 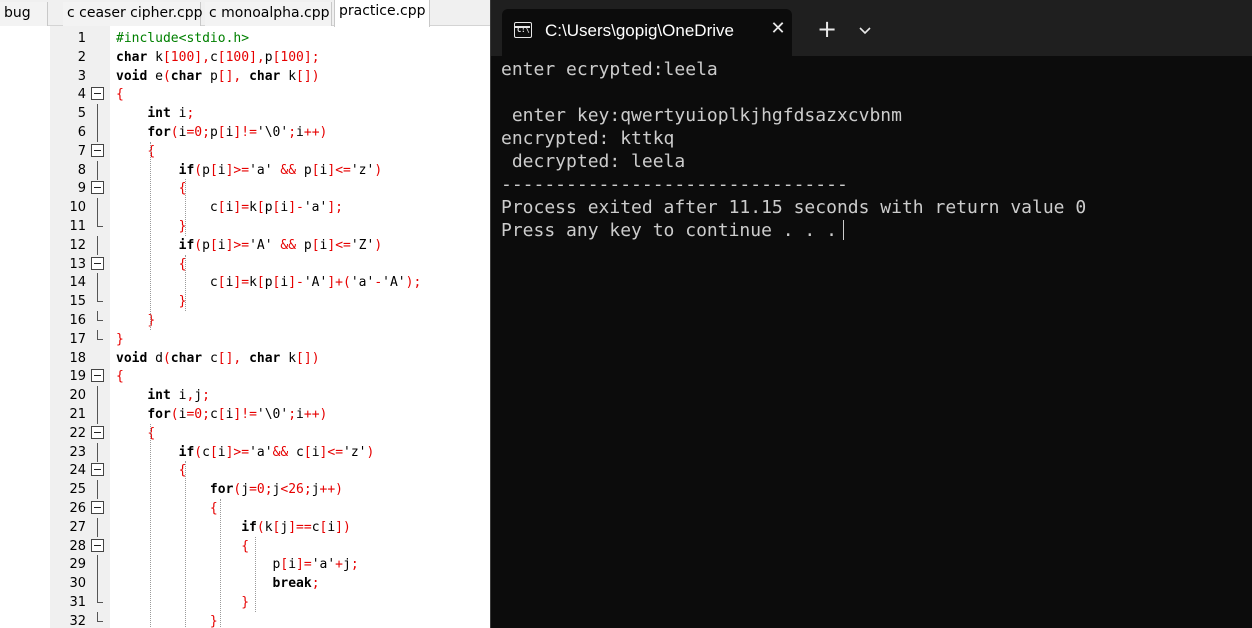 What do you see at coordinates (77, 527) in the screenshot?
I see `line-number: 27` at bounding box center [77, 527].